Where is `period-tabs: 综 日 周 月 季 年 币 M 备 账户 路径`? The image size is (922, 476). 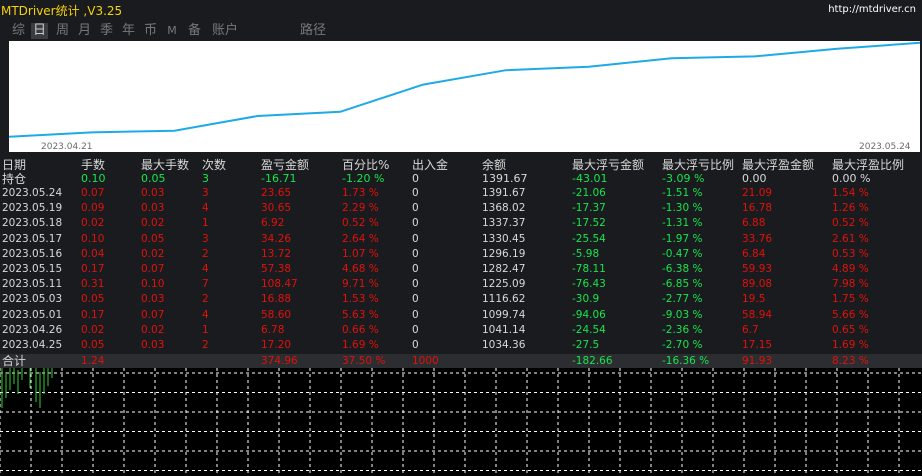
period-tabs: 综 日 周 月 季 年 币 M 备 账户 路径 is located at coordinates (461, 31).